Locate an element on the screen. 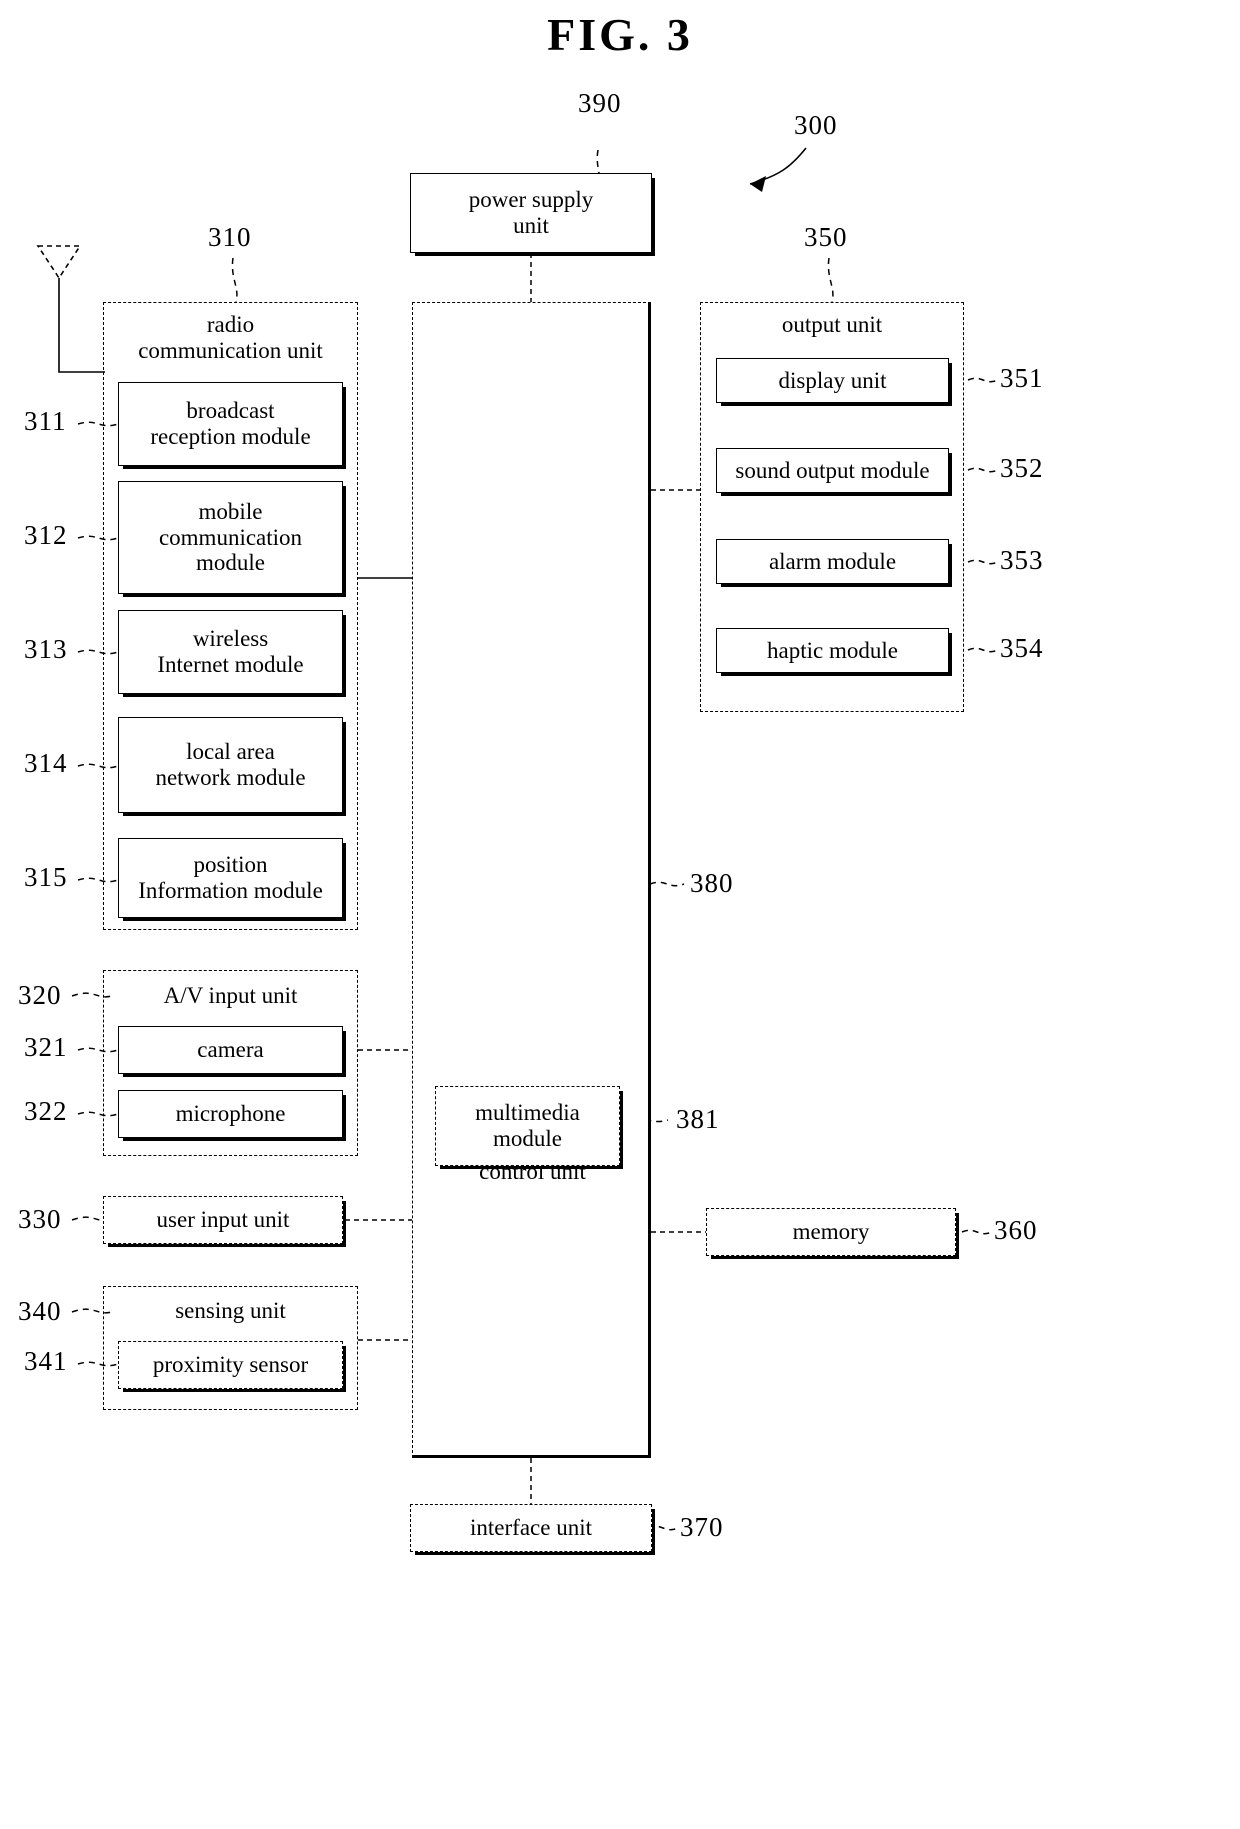 The image size is (1240, 1829). ref-315: 315 is located at coordinates (46, 877).